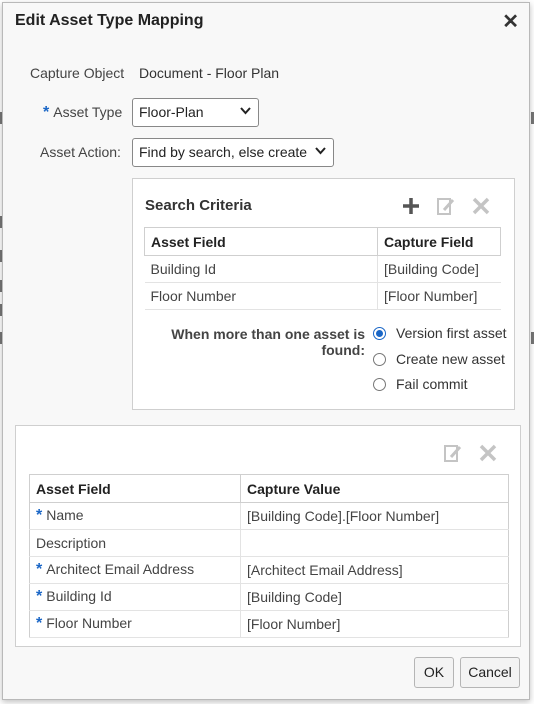 This screenshot has width=534, height=704. Describe the element at coordinates (411, 207) in the screenshot. I see `add-icon` at that location.